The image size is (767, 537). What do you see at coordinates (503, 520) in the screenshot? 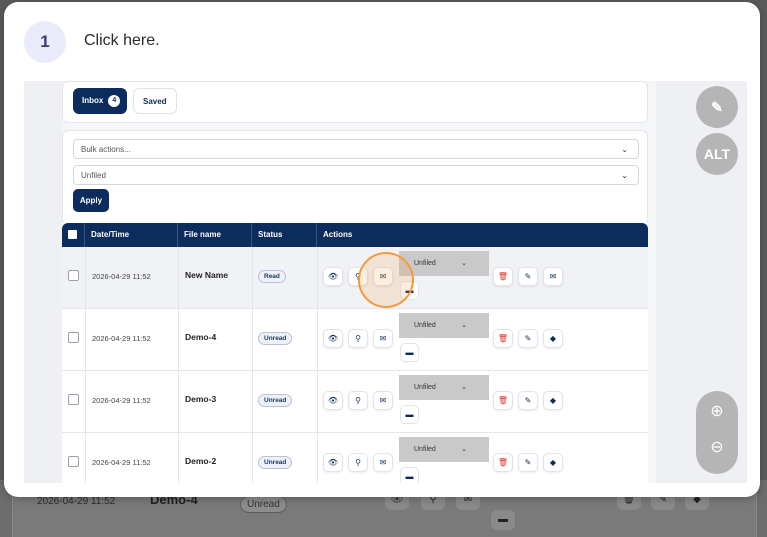
I see `background-folder-move-icon: ▬` at bounding box center [503, 520].